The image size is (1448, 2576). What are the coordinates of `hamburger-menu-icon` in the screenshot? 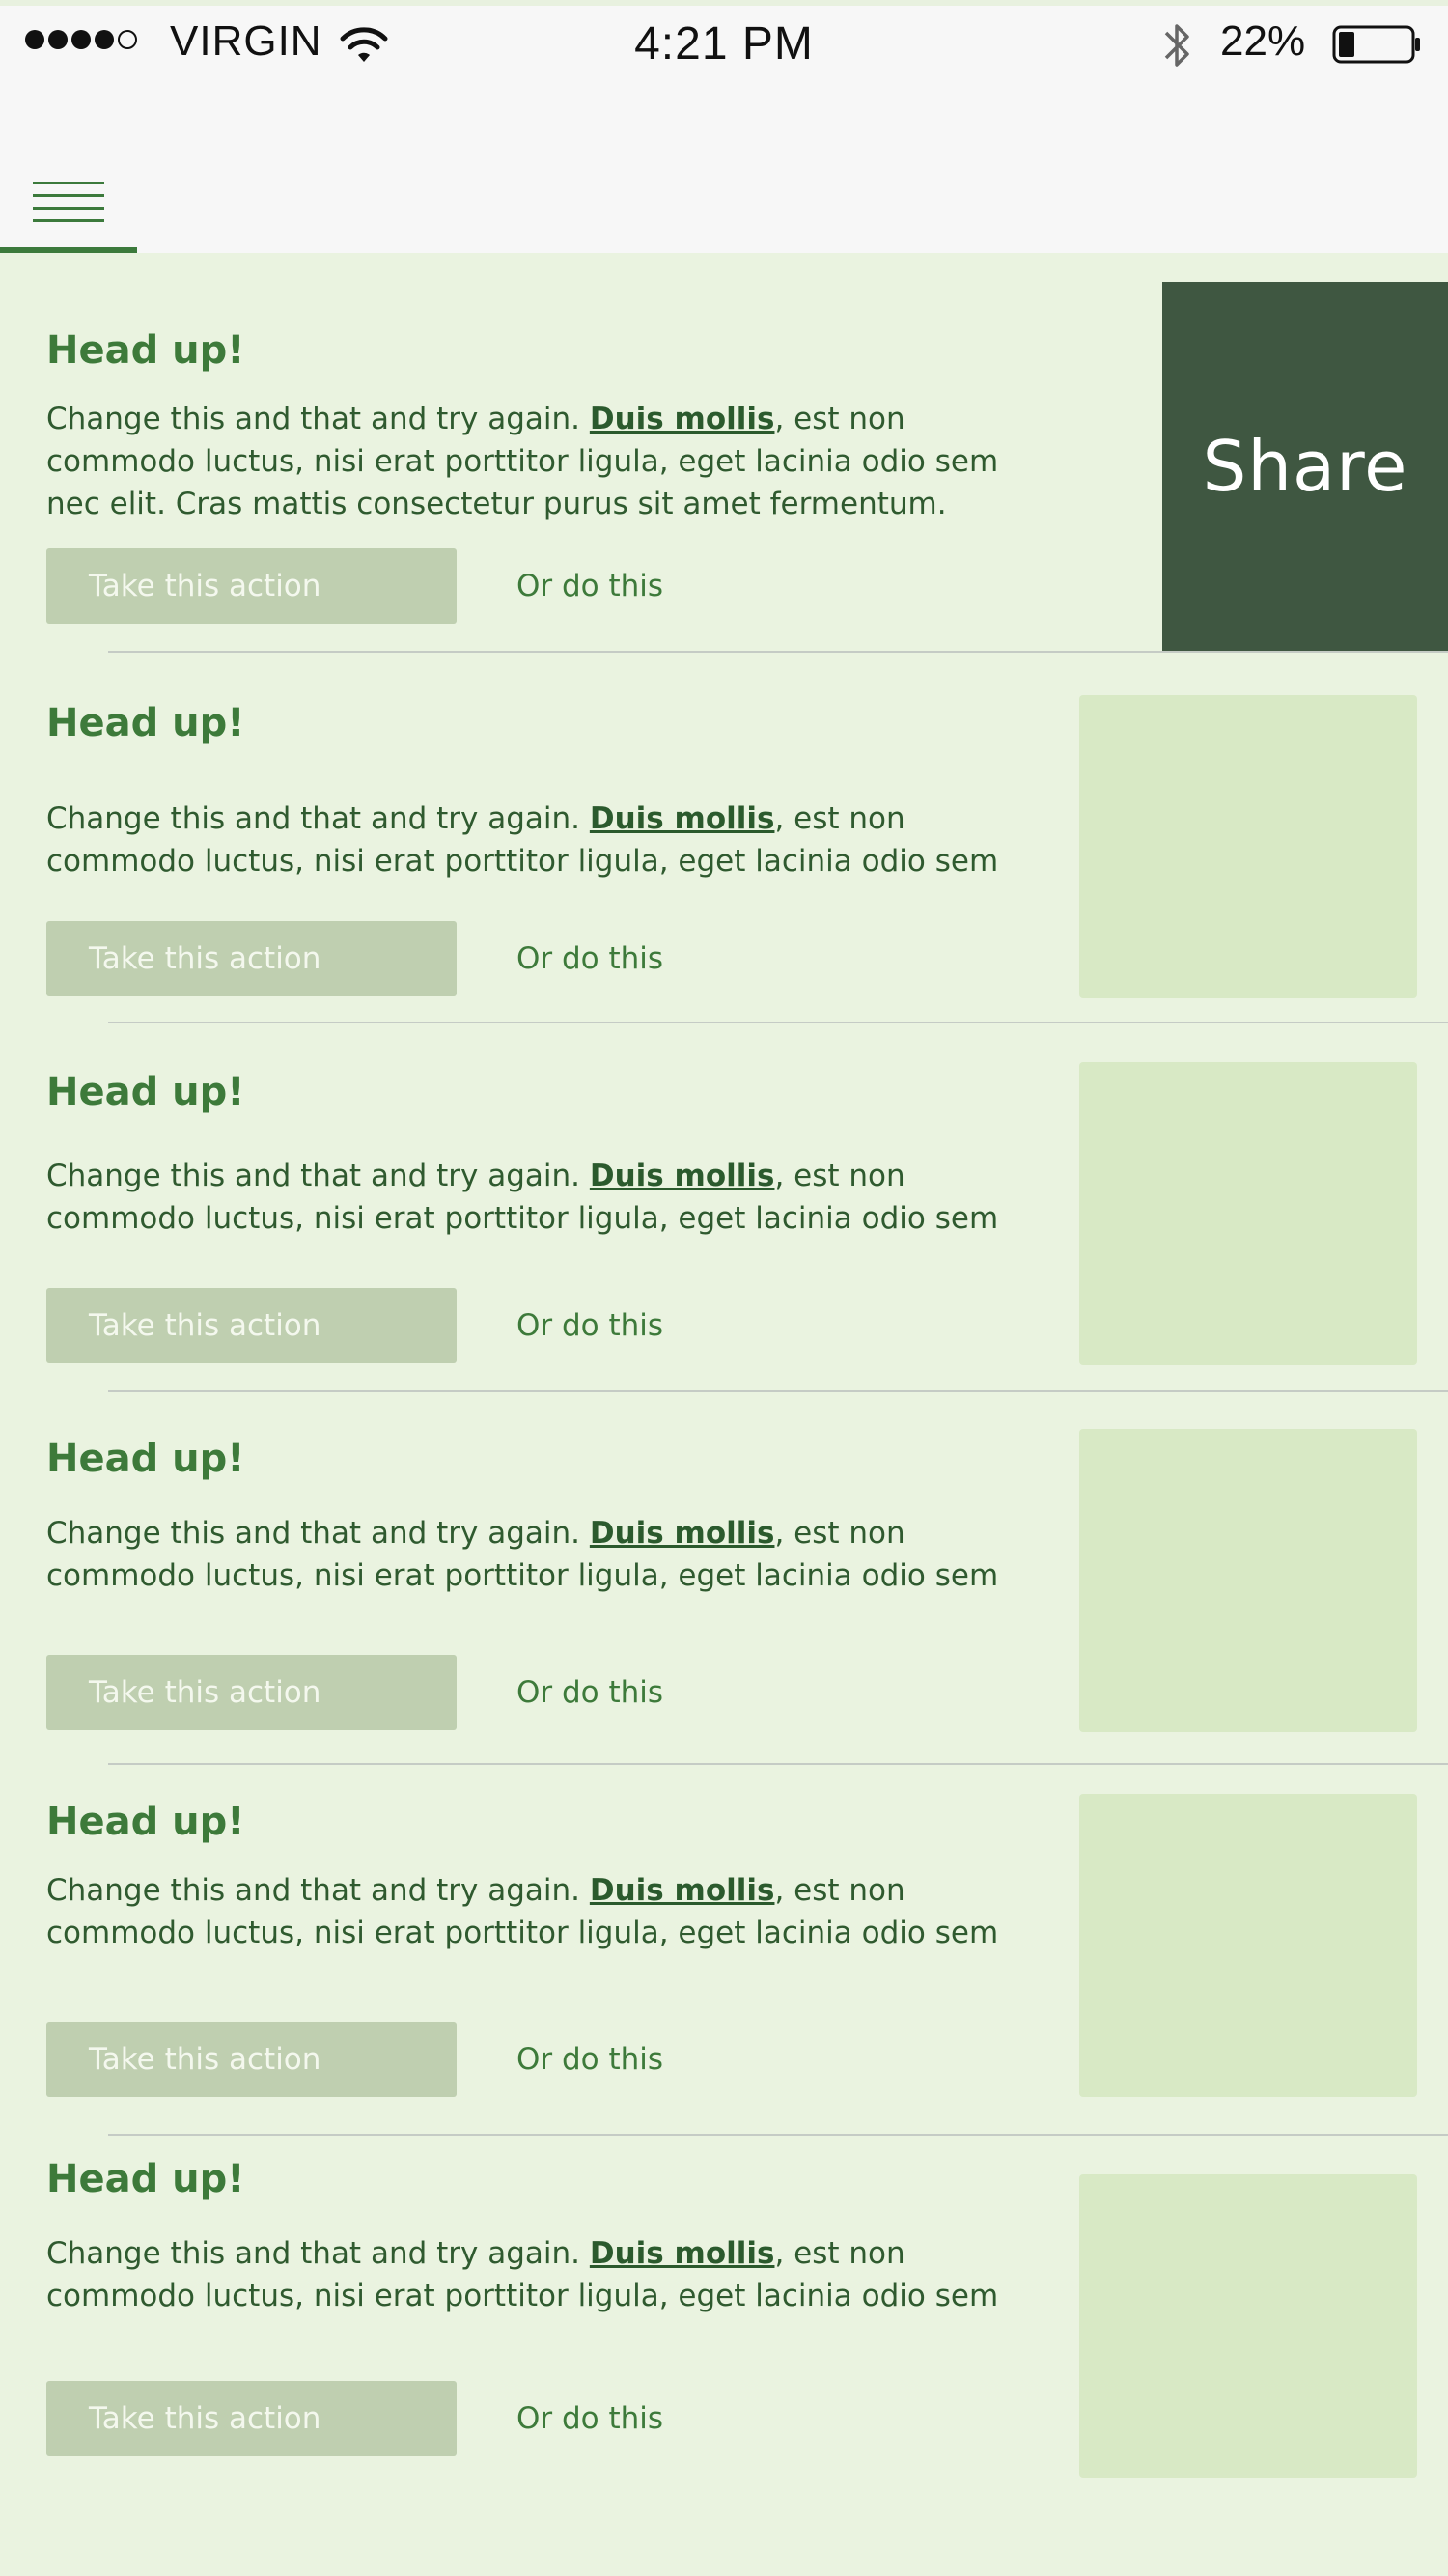 It's located at (68, 203).